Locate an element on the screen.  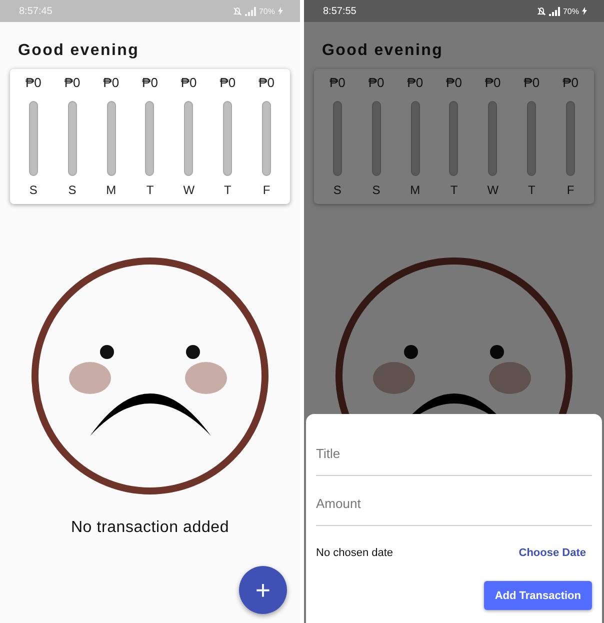
empty-message: No transaction added is located at coordinates (150, 528).